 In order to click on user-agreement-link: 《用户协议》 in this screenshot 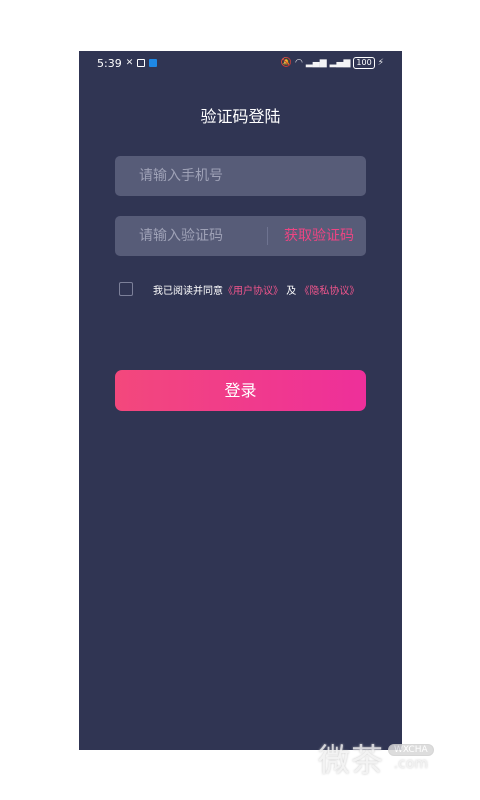, I will do `click(253, 291)`.